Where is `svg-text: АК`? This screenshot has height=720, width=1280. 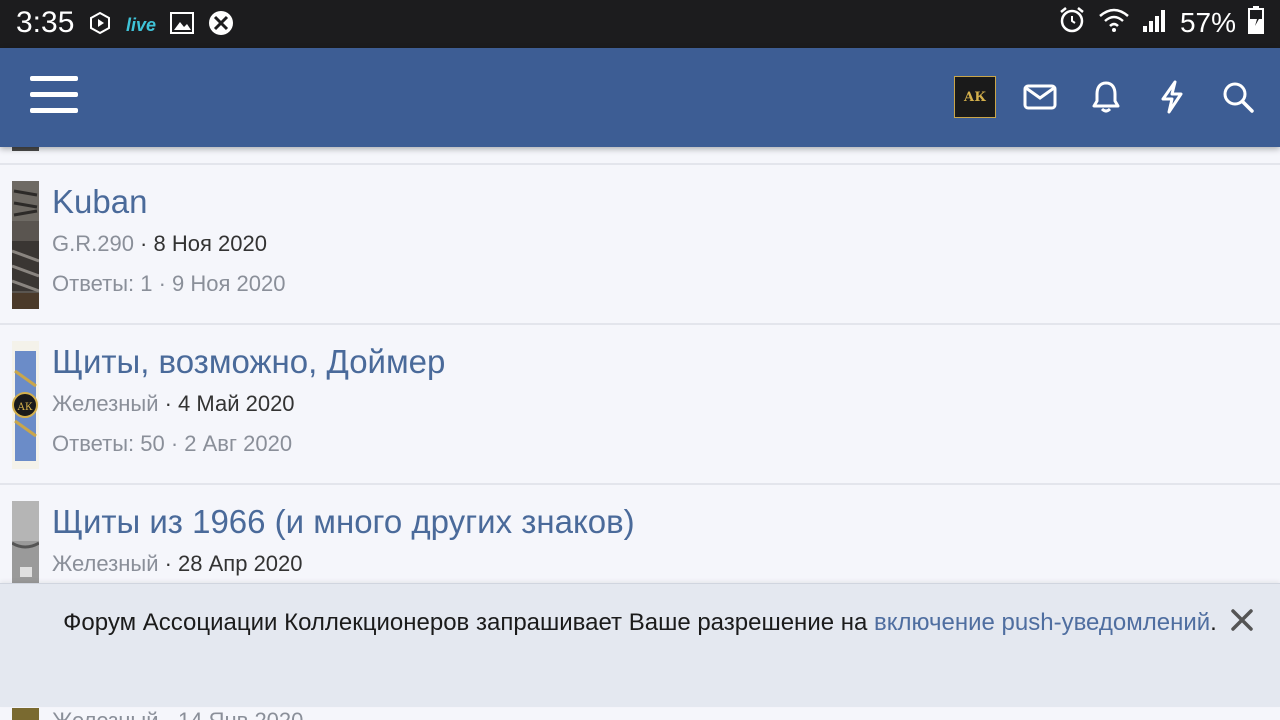 svg-text: АК is located at coordinates (25, 407).